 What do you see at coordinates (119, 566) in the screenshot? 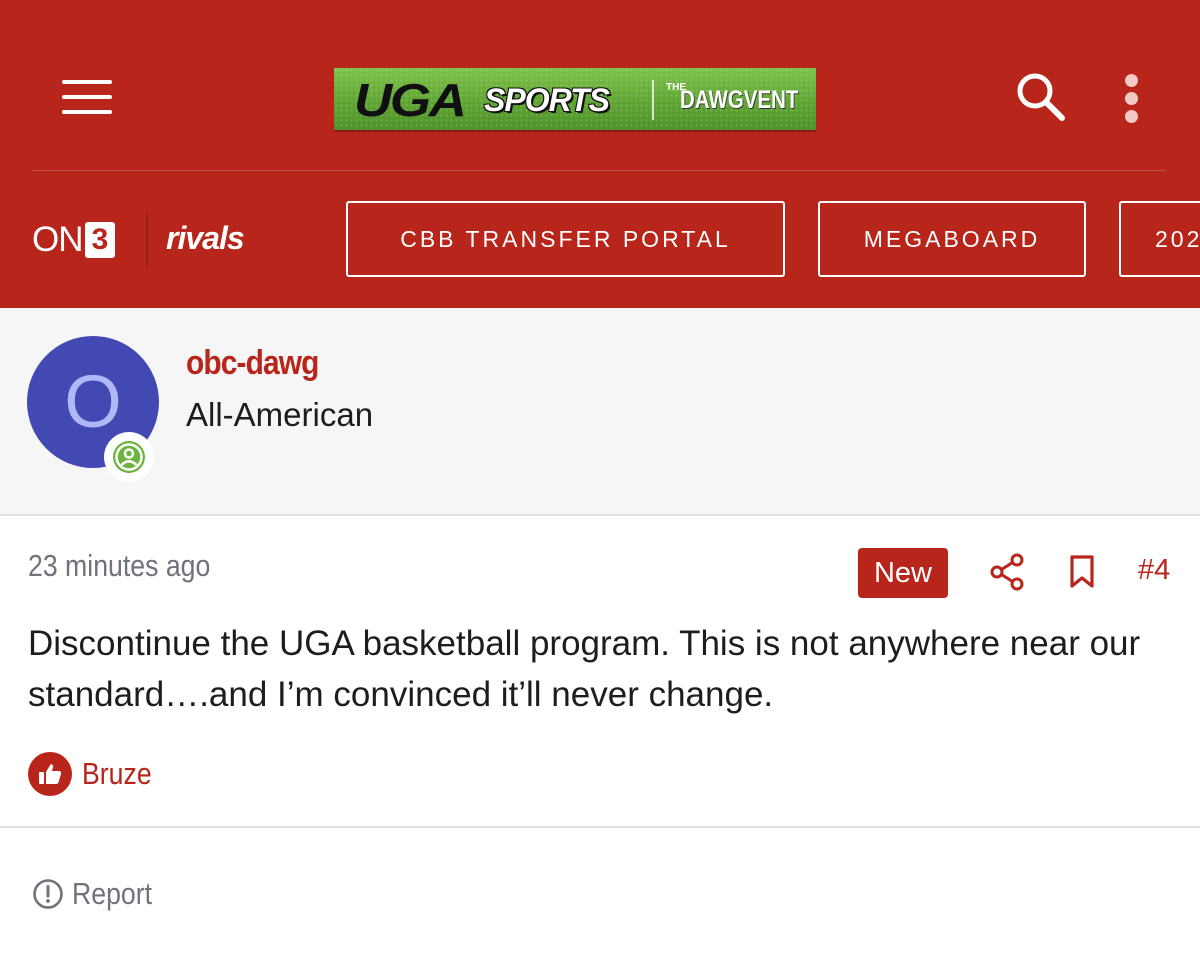
I see `post-timestamp: 23 minutes ago` at bounding box center [119, 566].